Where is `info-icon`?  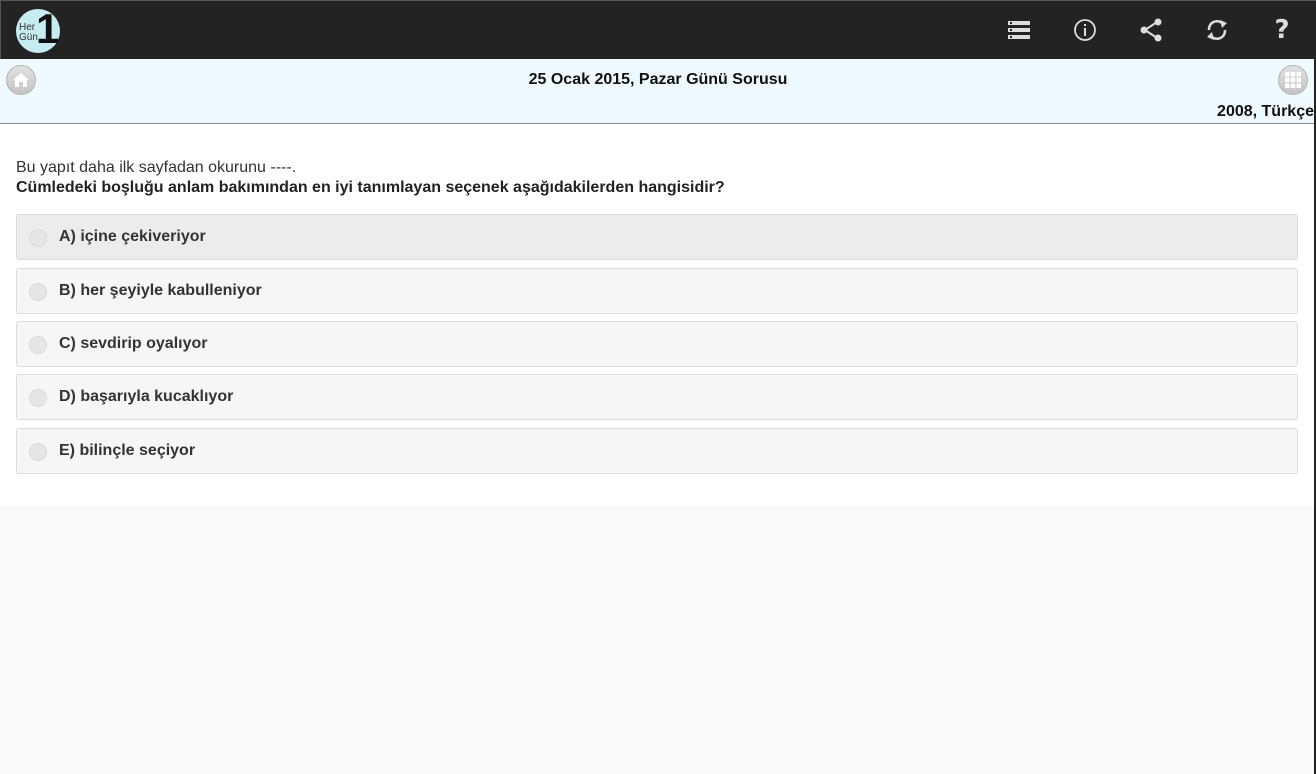 info-icon is located at coordinates (1085, 30).